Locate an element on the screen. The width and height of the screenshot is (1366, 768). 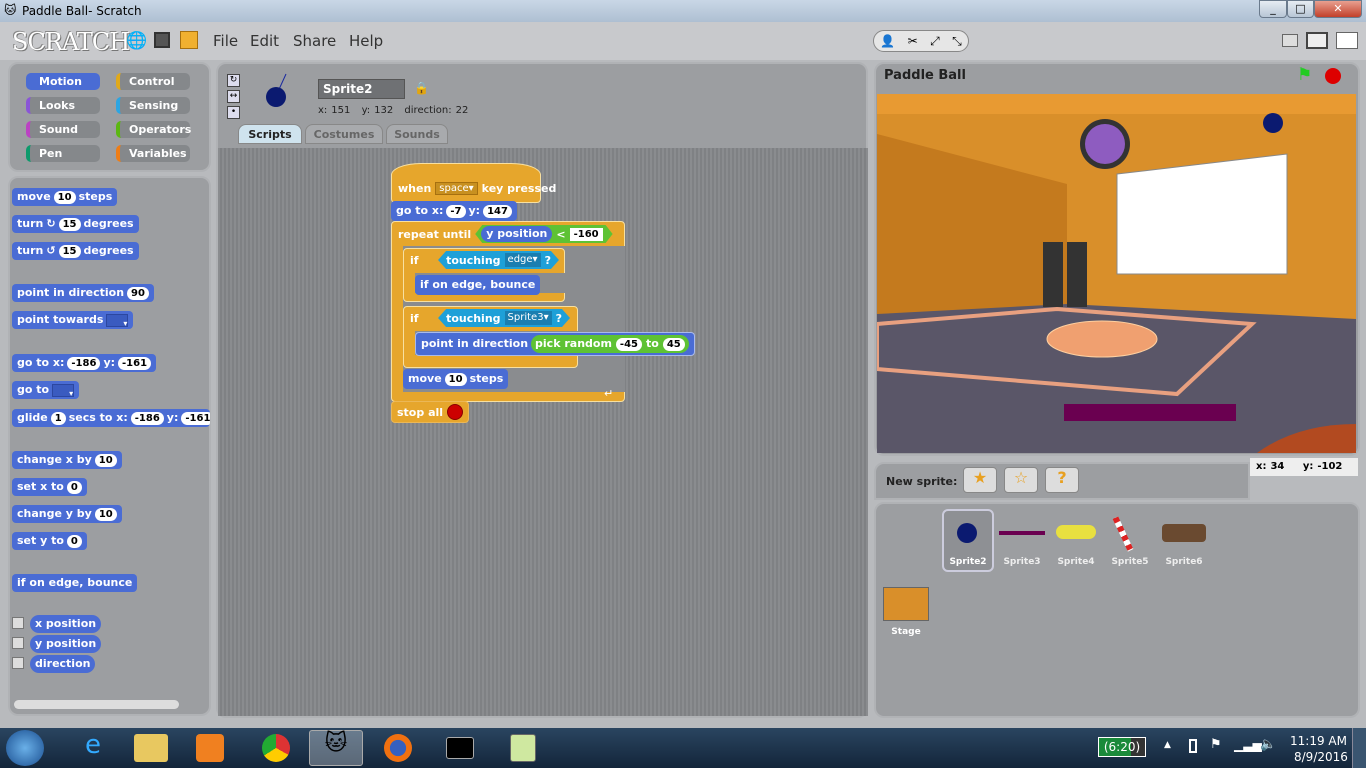
block-point-towards: point towards ▾ is located at coordinates (73, 320).